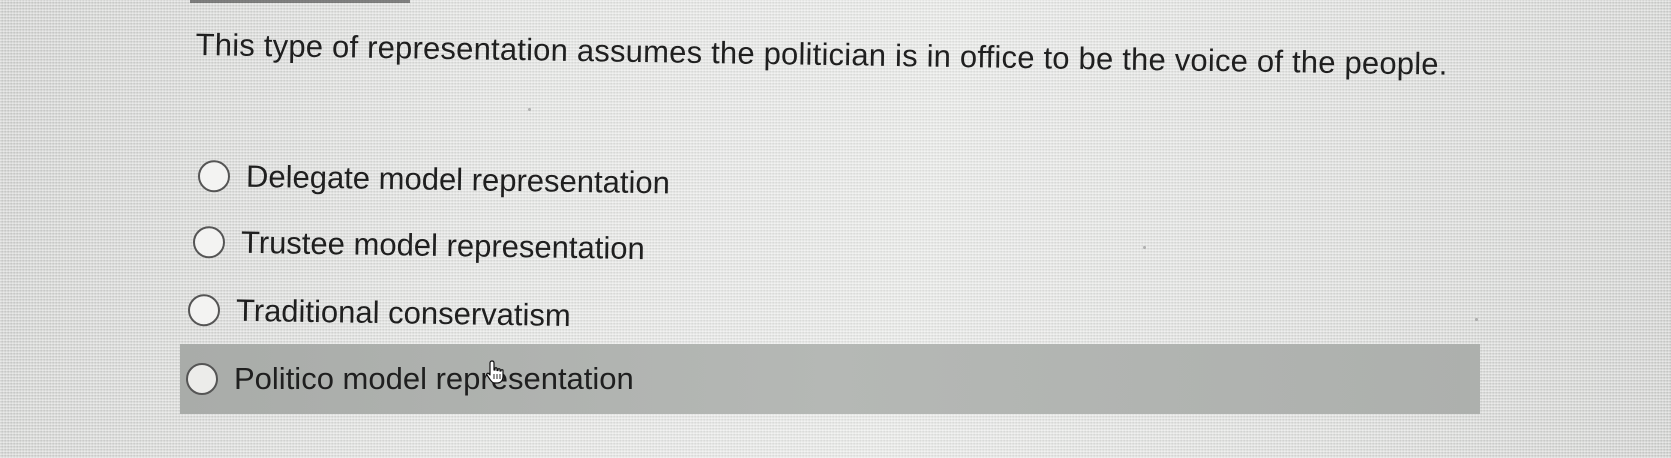 The height and width of the screenshot is (458, 1671). I want to click on option-label: Traditional conservatism, so click(403, 313).